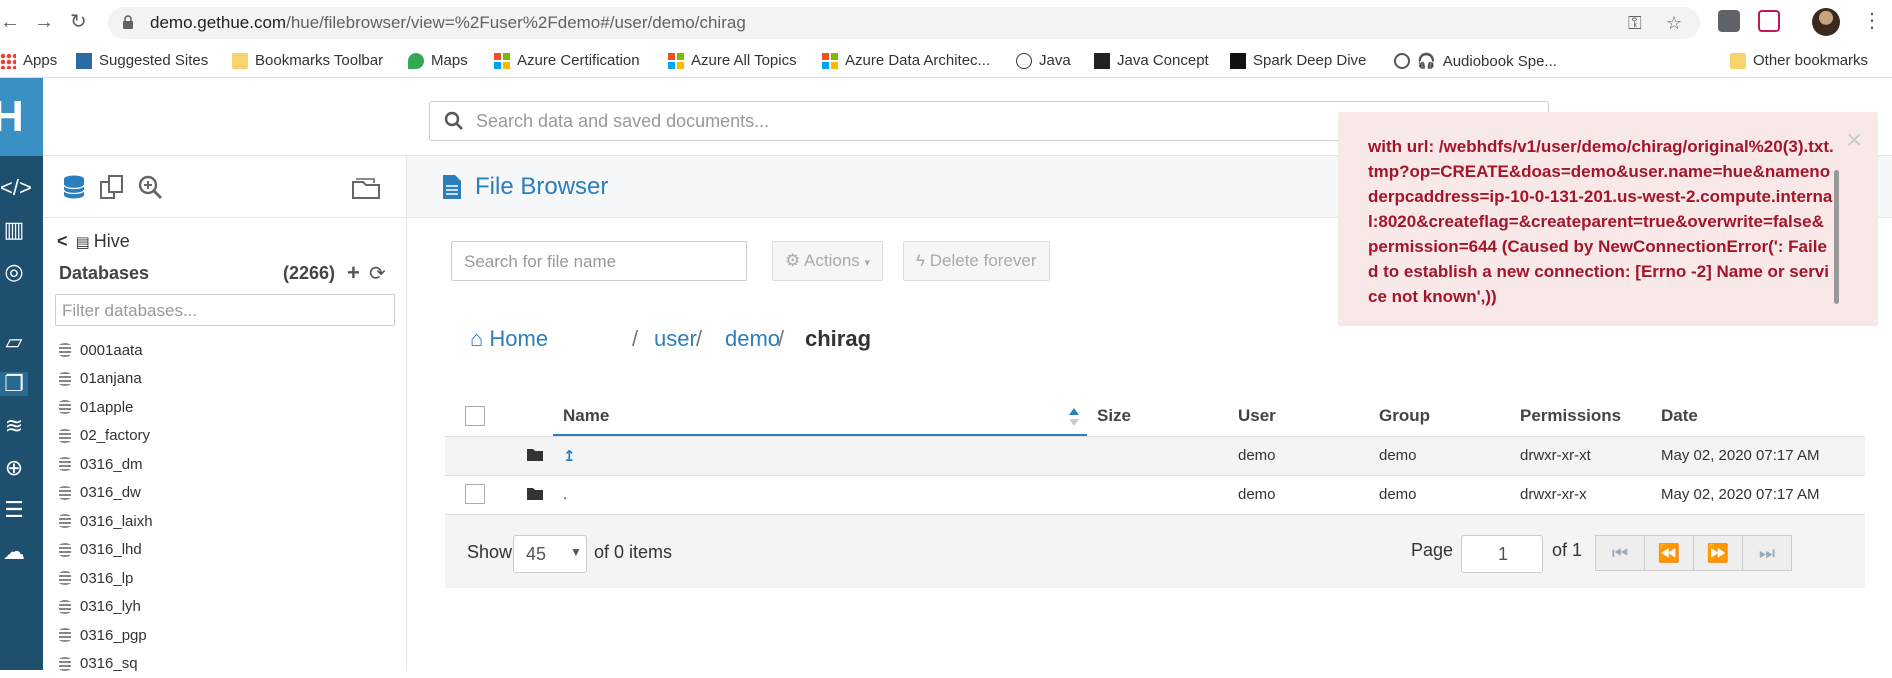 The width and height of the screenshot is (1892, 678). Describe the element at coordinates (475, 416) in the screenshot. I see `select-all-checkbox` at that location.